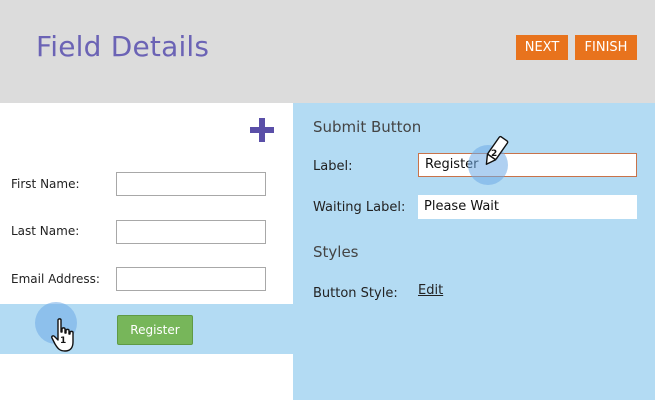  What do you see at coordinates (45, 231) in the screenshot?
I see `last-name-label: Last Name:` at bounding box center [45, 231].